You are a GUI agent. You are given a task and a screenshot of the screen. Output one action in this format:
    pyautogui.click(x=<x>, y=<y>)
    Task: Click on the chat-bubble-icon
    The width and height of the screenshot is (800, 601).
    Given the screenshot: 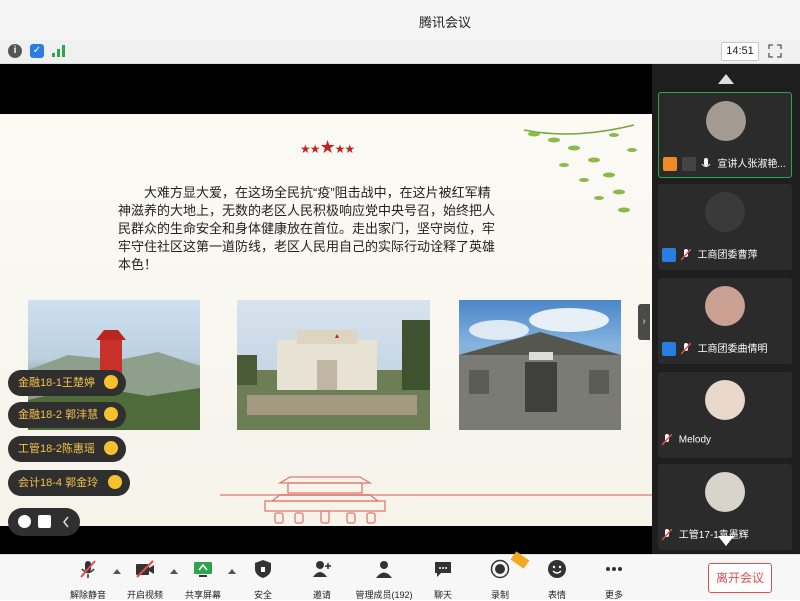 What is the action you would take?
    pyautogui.click(x=44, y=521)
    